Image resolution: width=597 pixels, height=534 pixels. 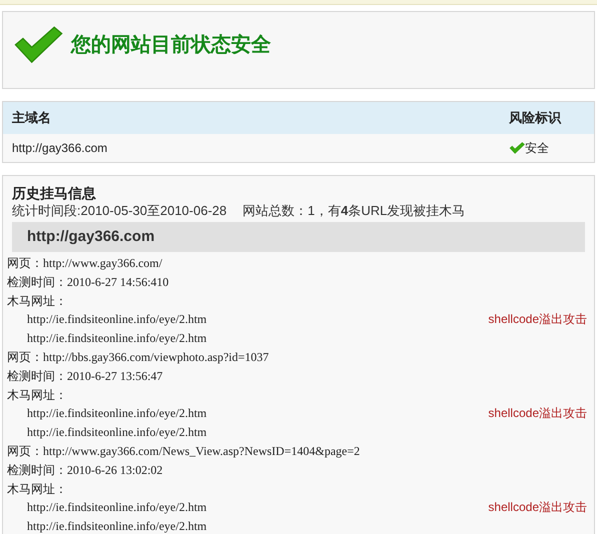 What do you see at coordinates (85, 263) in the screenshot?
I see `page-url: 网页：http://www.gay366.com/` at bounding box center [85, 263].